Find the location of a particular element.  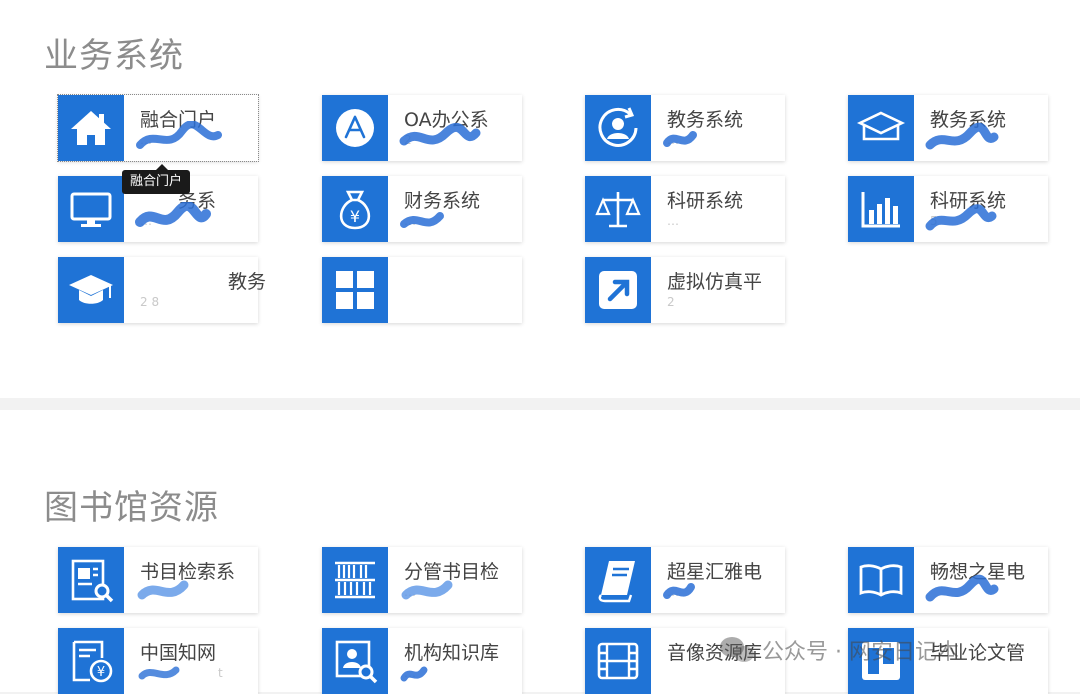

tooltip-portal: 融合门户 is located at coordinates (156, 179).